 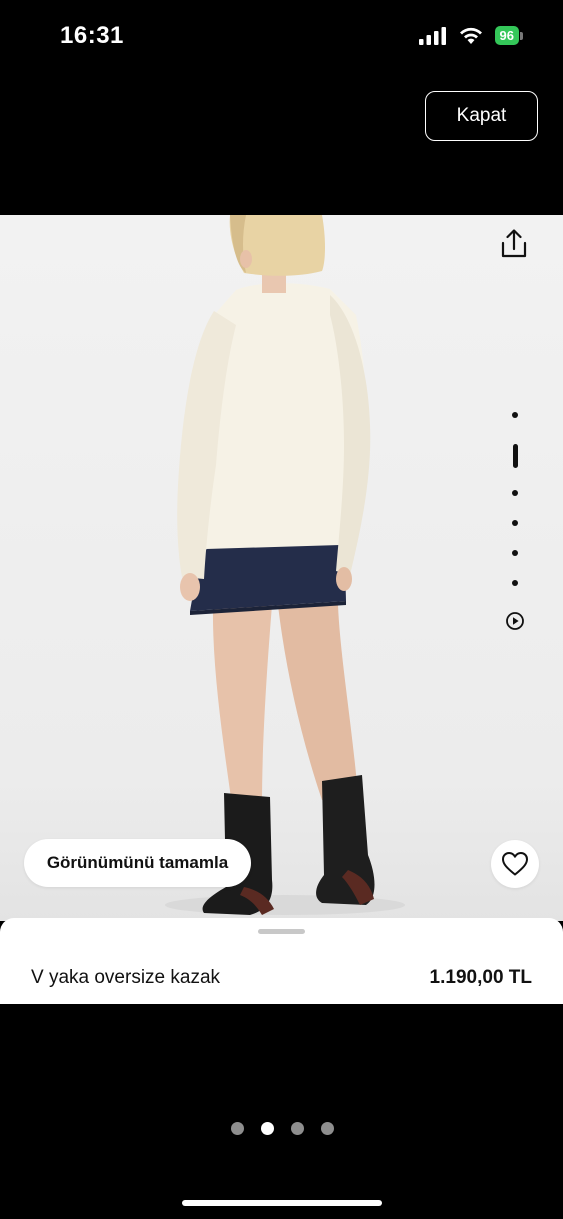 I want to click on product-name: V yaka oversize kazak, so click(x=126, y=977).